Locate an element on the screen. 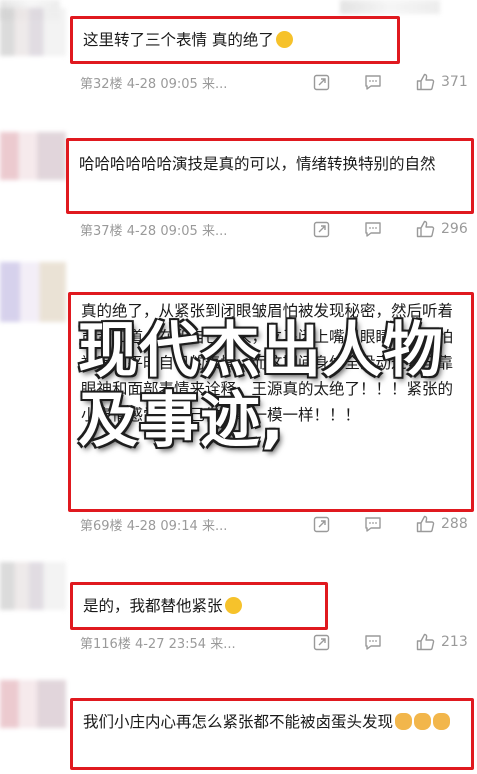 Image resolution: width=477 pixels, height=774 pixels. comment-1-text: 这里转了三个表情 真的绝了 is located at coordinates (235, 40).